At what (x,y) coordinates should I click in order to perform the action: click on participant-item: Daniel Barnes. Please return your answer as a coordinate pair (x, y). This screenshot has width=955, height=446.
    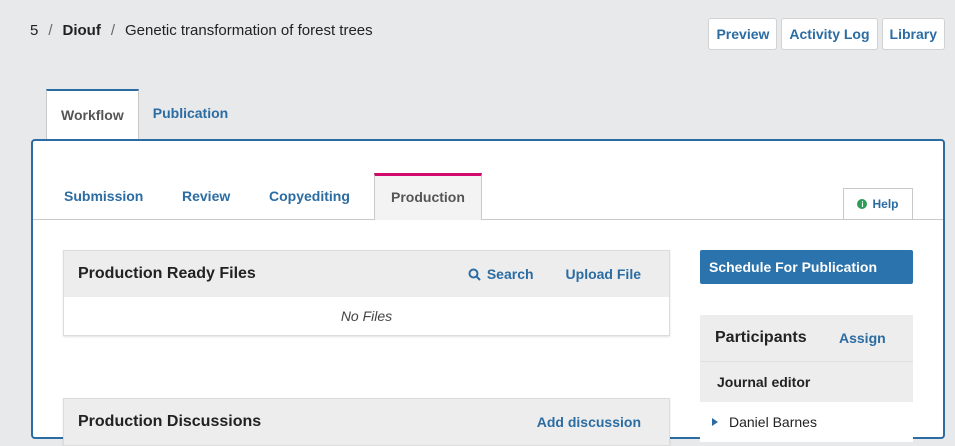
    Looking at the image, I should click on (806, 422).